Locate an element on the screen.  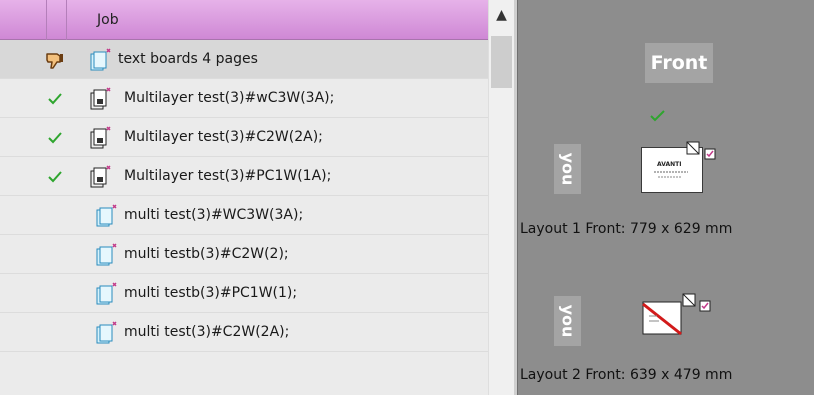
job-row: multi testb(3)#PC1W(1); is located at coordinates (244, 293).